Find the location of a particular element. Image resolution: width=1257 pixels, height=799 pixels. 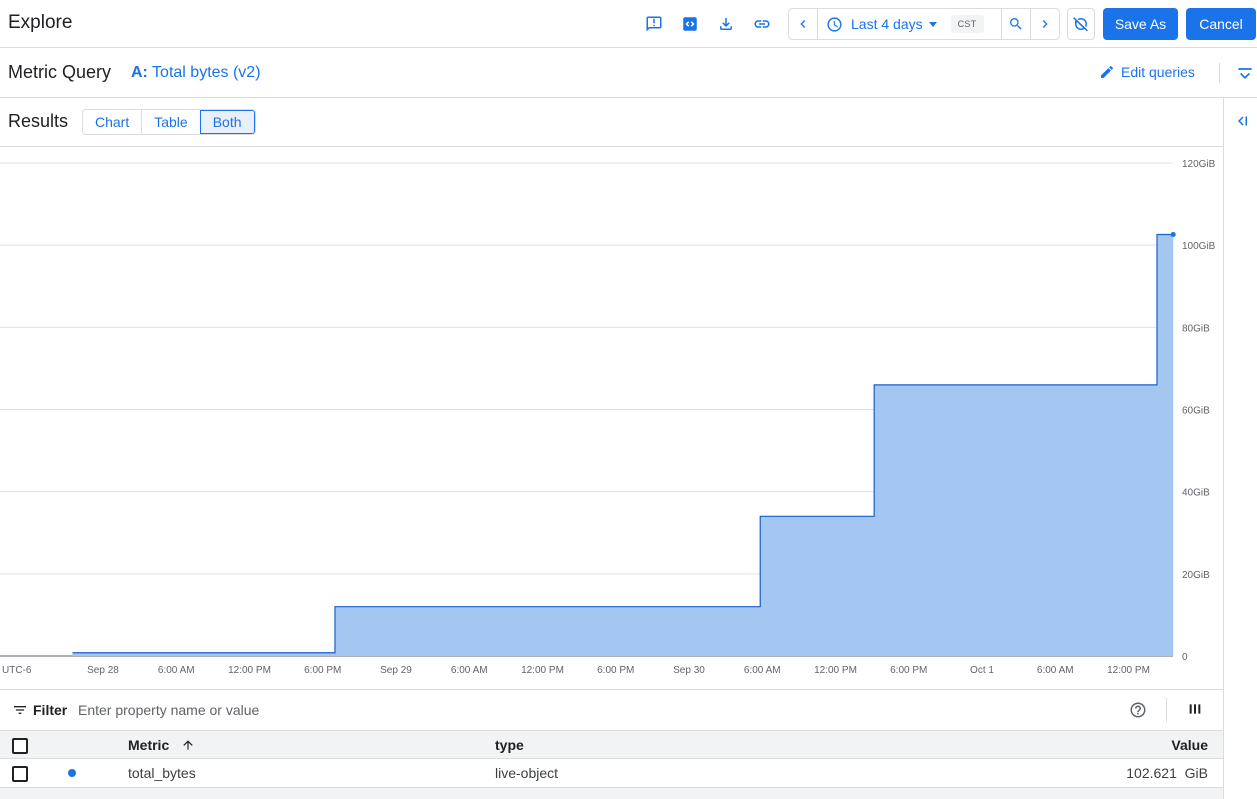

chevron-right-icon is located at coordinates (1045, 24).